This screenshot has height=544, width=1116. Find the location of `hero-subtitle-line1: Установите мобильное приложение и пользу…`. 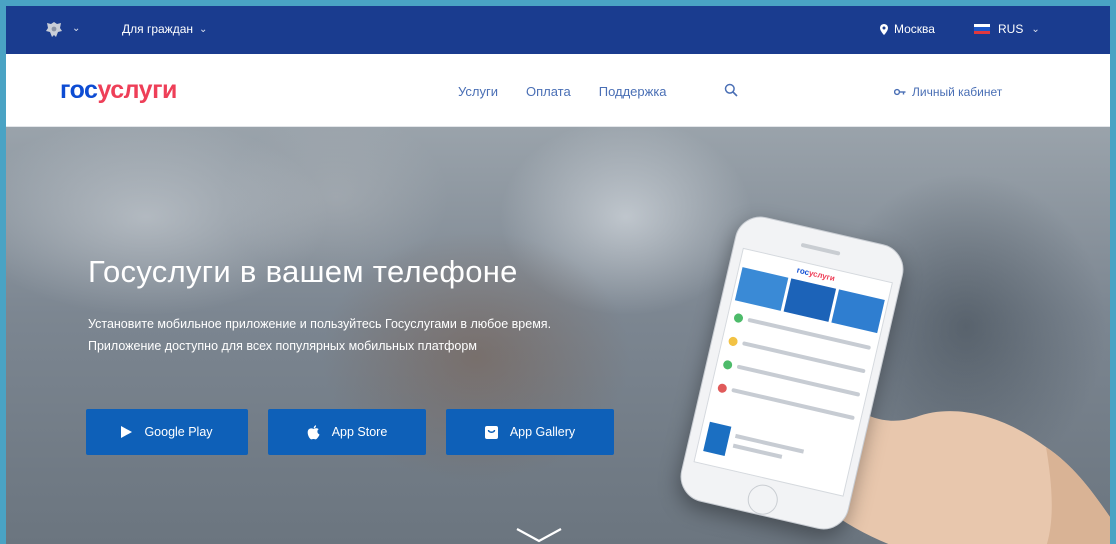

hero-subtitle-line1: Установите мобильное приложение и пользу… is located at coordinates (320, 324).